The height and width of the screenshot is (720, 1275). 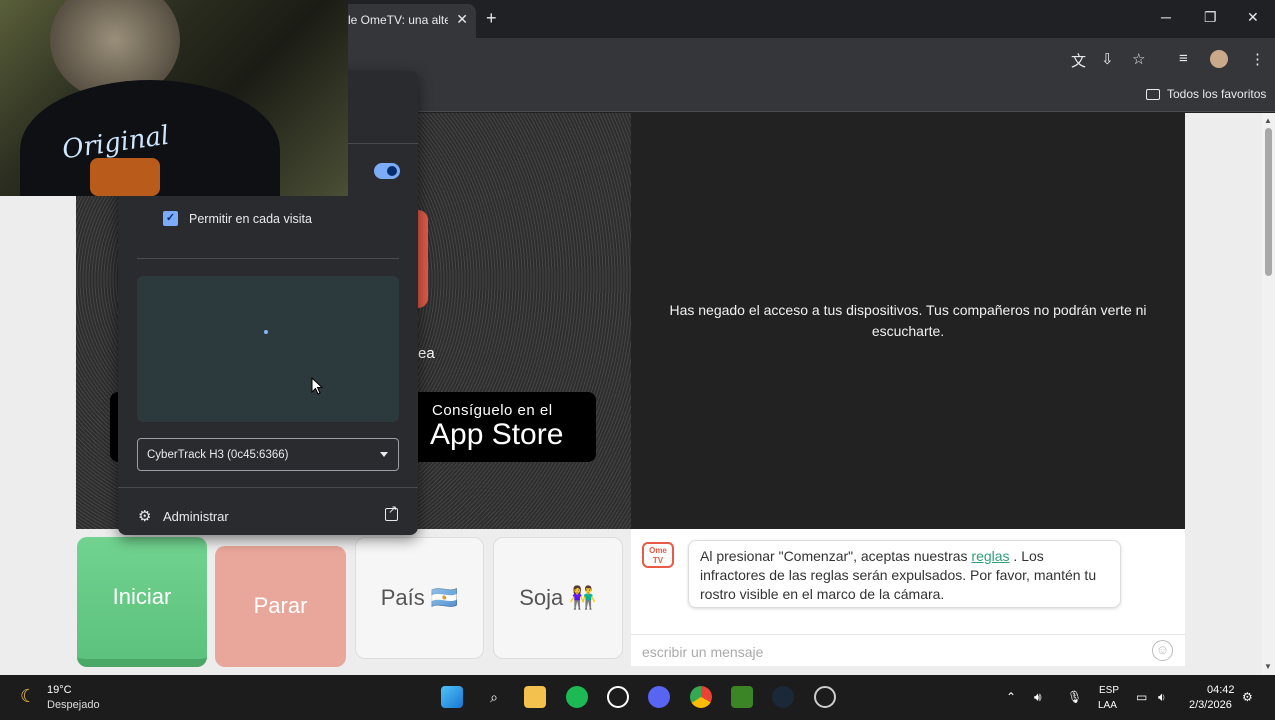 What do you see at coordinates (558, 598) in the screenshot?
I see `gender-filter-button: Soja 👫` at bounding box center [558, 598].